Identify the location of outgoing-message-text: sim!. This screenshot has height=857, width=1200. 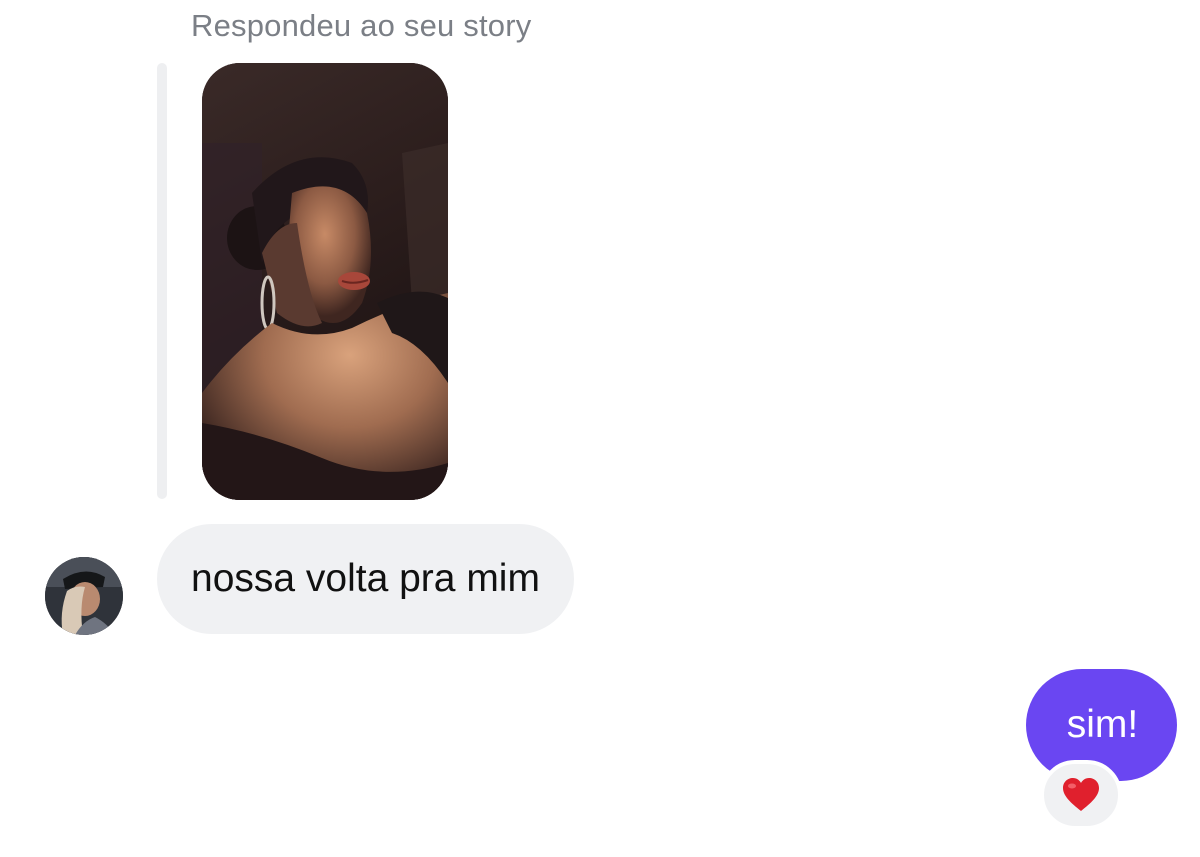
(1102, 724).